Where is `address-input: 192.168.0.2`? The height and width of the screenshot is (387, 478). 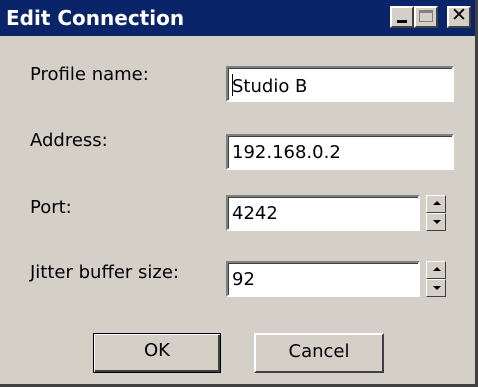
address-input: 192.168.0.2 is located at coordinates (340, 152).